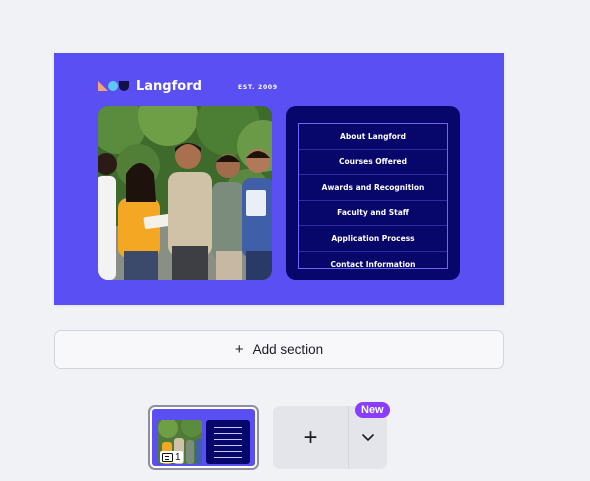 The image size is (590, 481). Describe the element at coordinates (368, 437) in the screenshot. I see `chevron-down-icon` at that location.